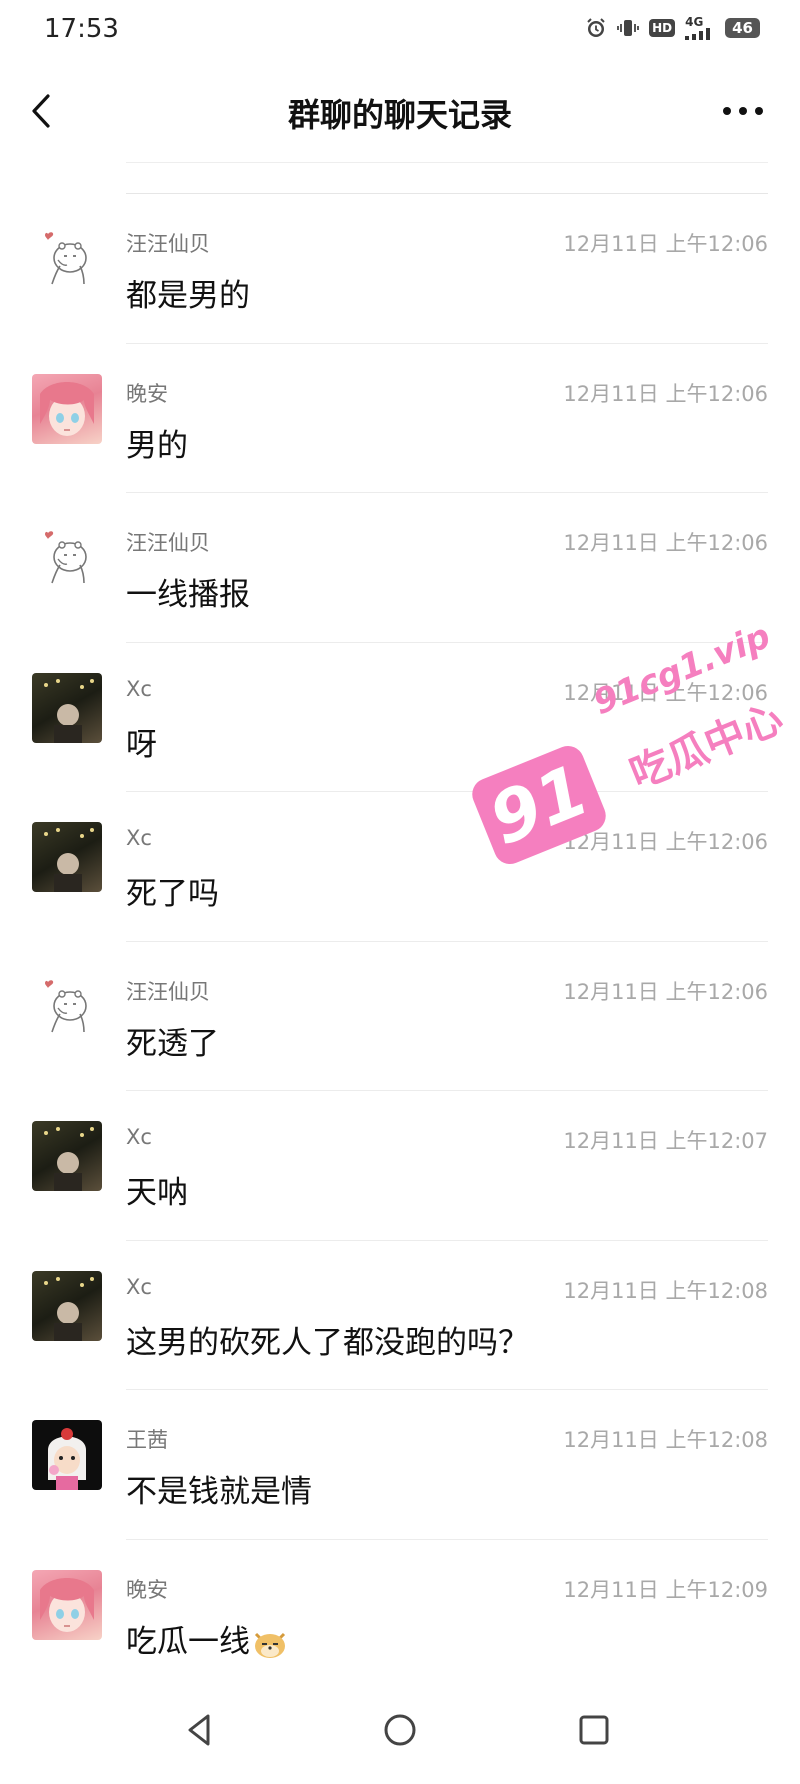 The image size is (800, 1784). Describe the element at coordinates (662, 28) in the screenshot. I see `hd-icon: HD` at that location.